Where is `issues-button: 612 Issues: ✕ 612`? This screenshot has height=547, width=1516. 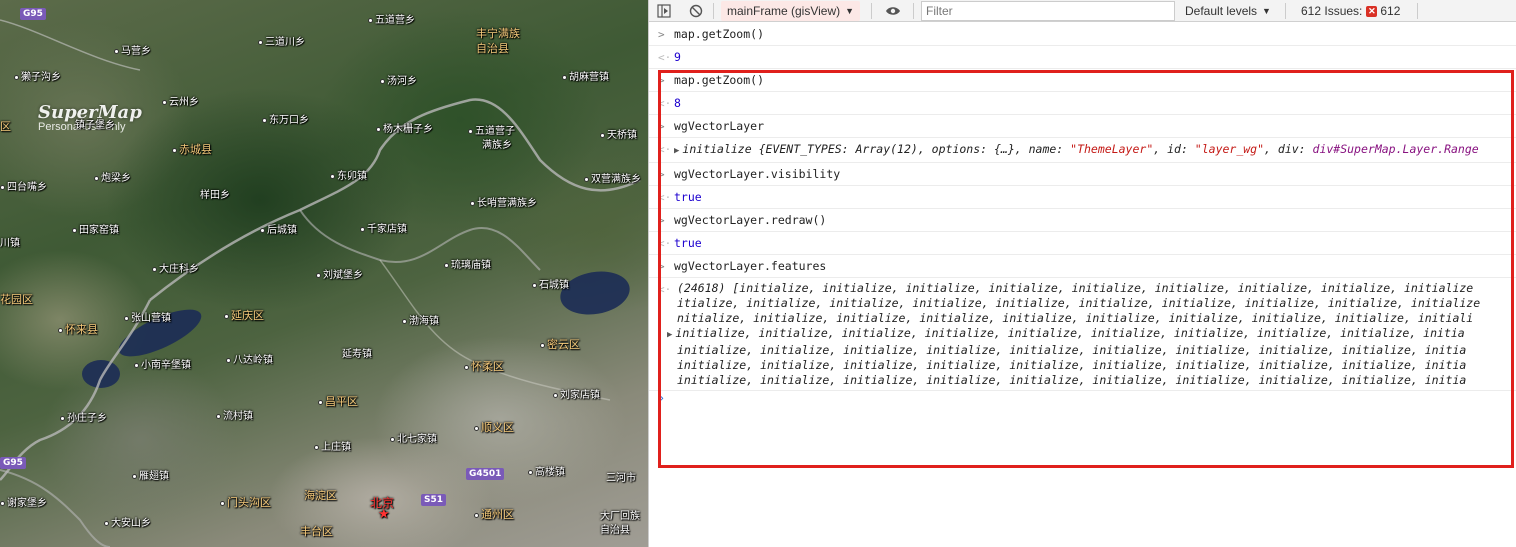 issues-button: 612 Issues: ✕ 612 is located at coordinates (1350, 11).